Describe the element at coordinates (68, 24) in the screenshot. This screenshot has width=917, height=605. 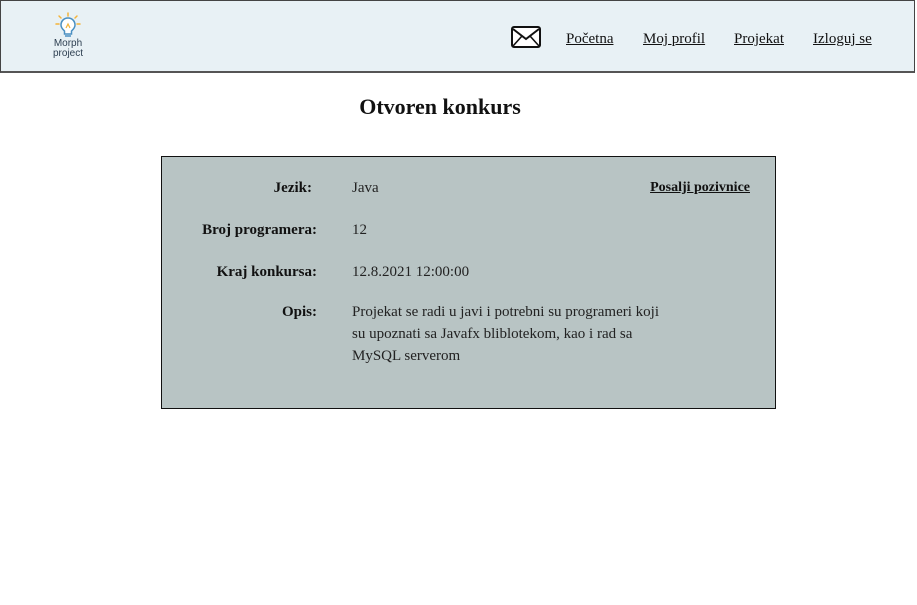
I see `lightbulb-icon` at that location.